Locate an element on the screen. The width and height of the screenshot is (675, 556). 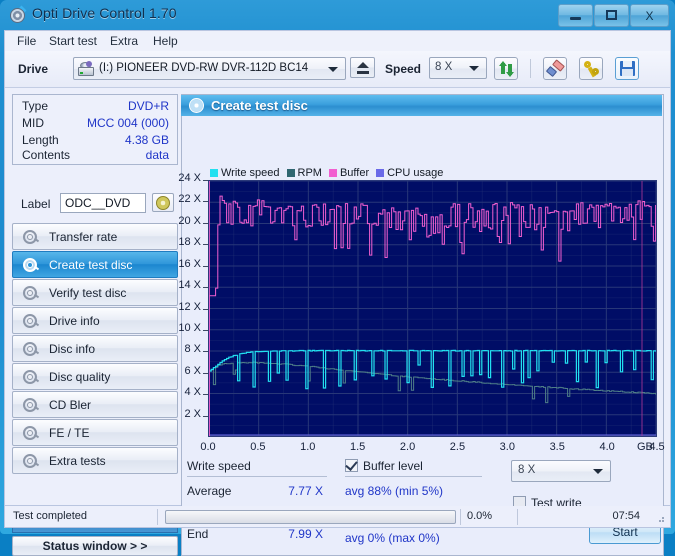
minimize-button is located at coordinates (575, 15).